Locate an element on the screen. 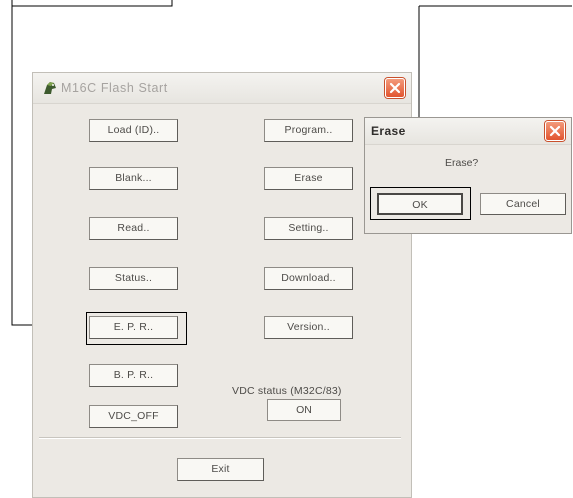 The image size is (573, 498). erase-dialog: Erase Erase? OK Cancel is located at coordinates (468, 175).